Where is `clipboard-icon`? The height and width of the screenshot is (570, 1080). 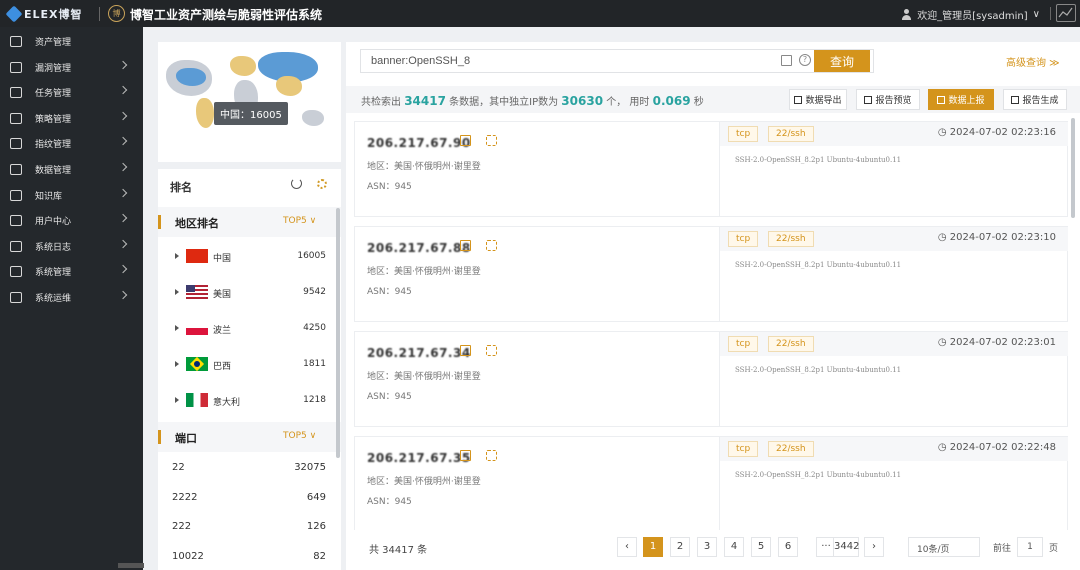
clipboard-icon is located at coordinates (16, 93).